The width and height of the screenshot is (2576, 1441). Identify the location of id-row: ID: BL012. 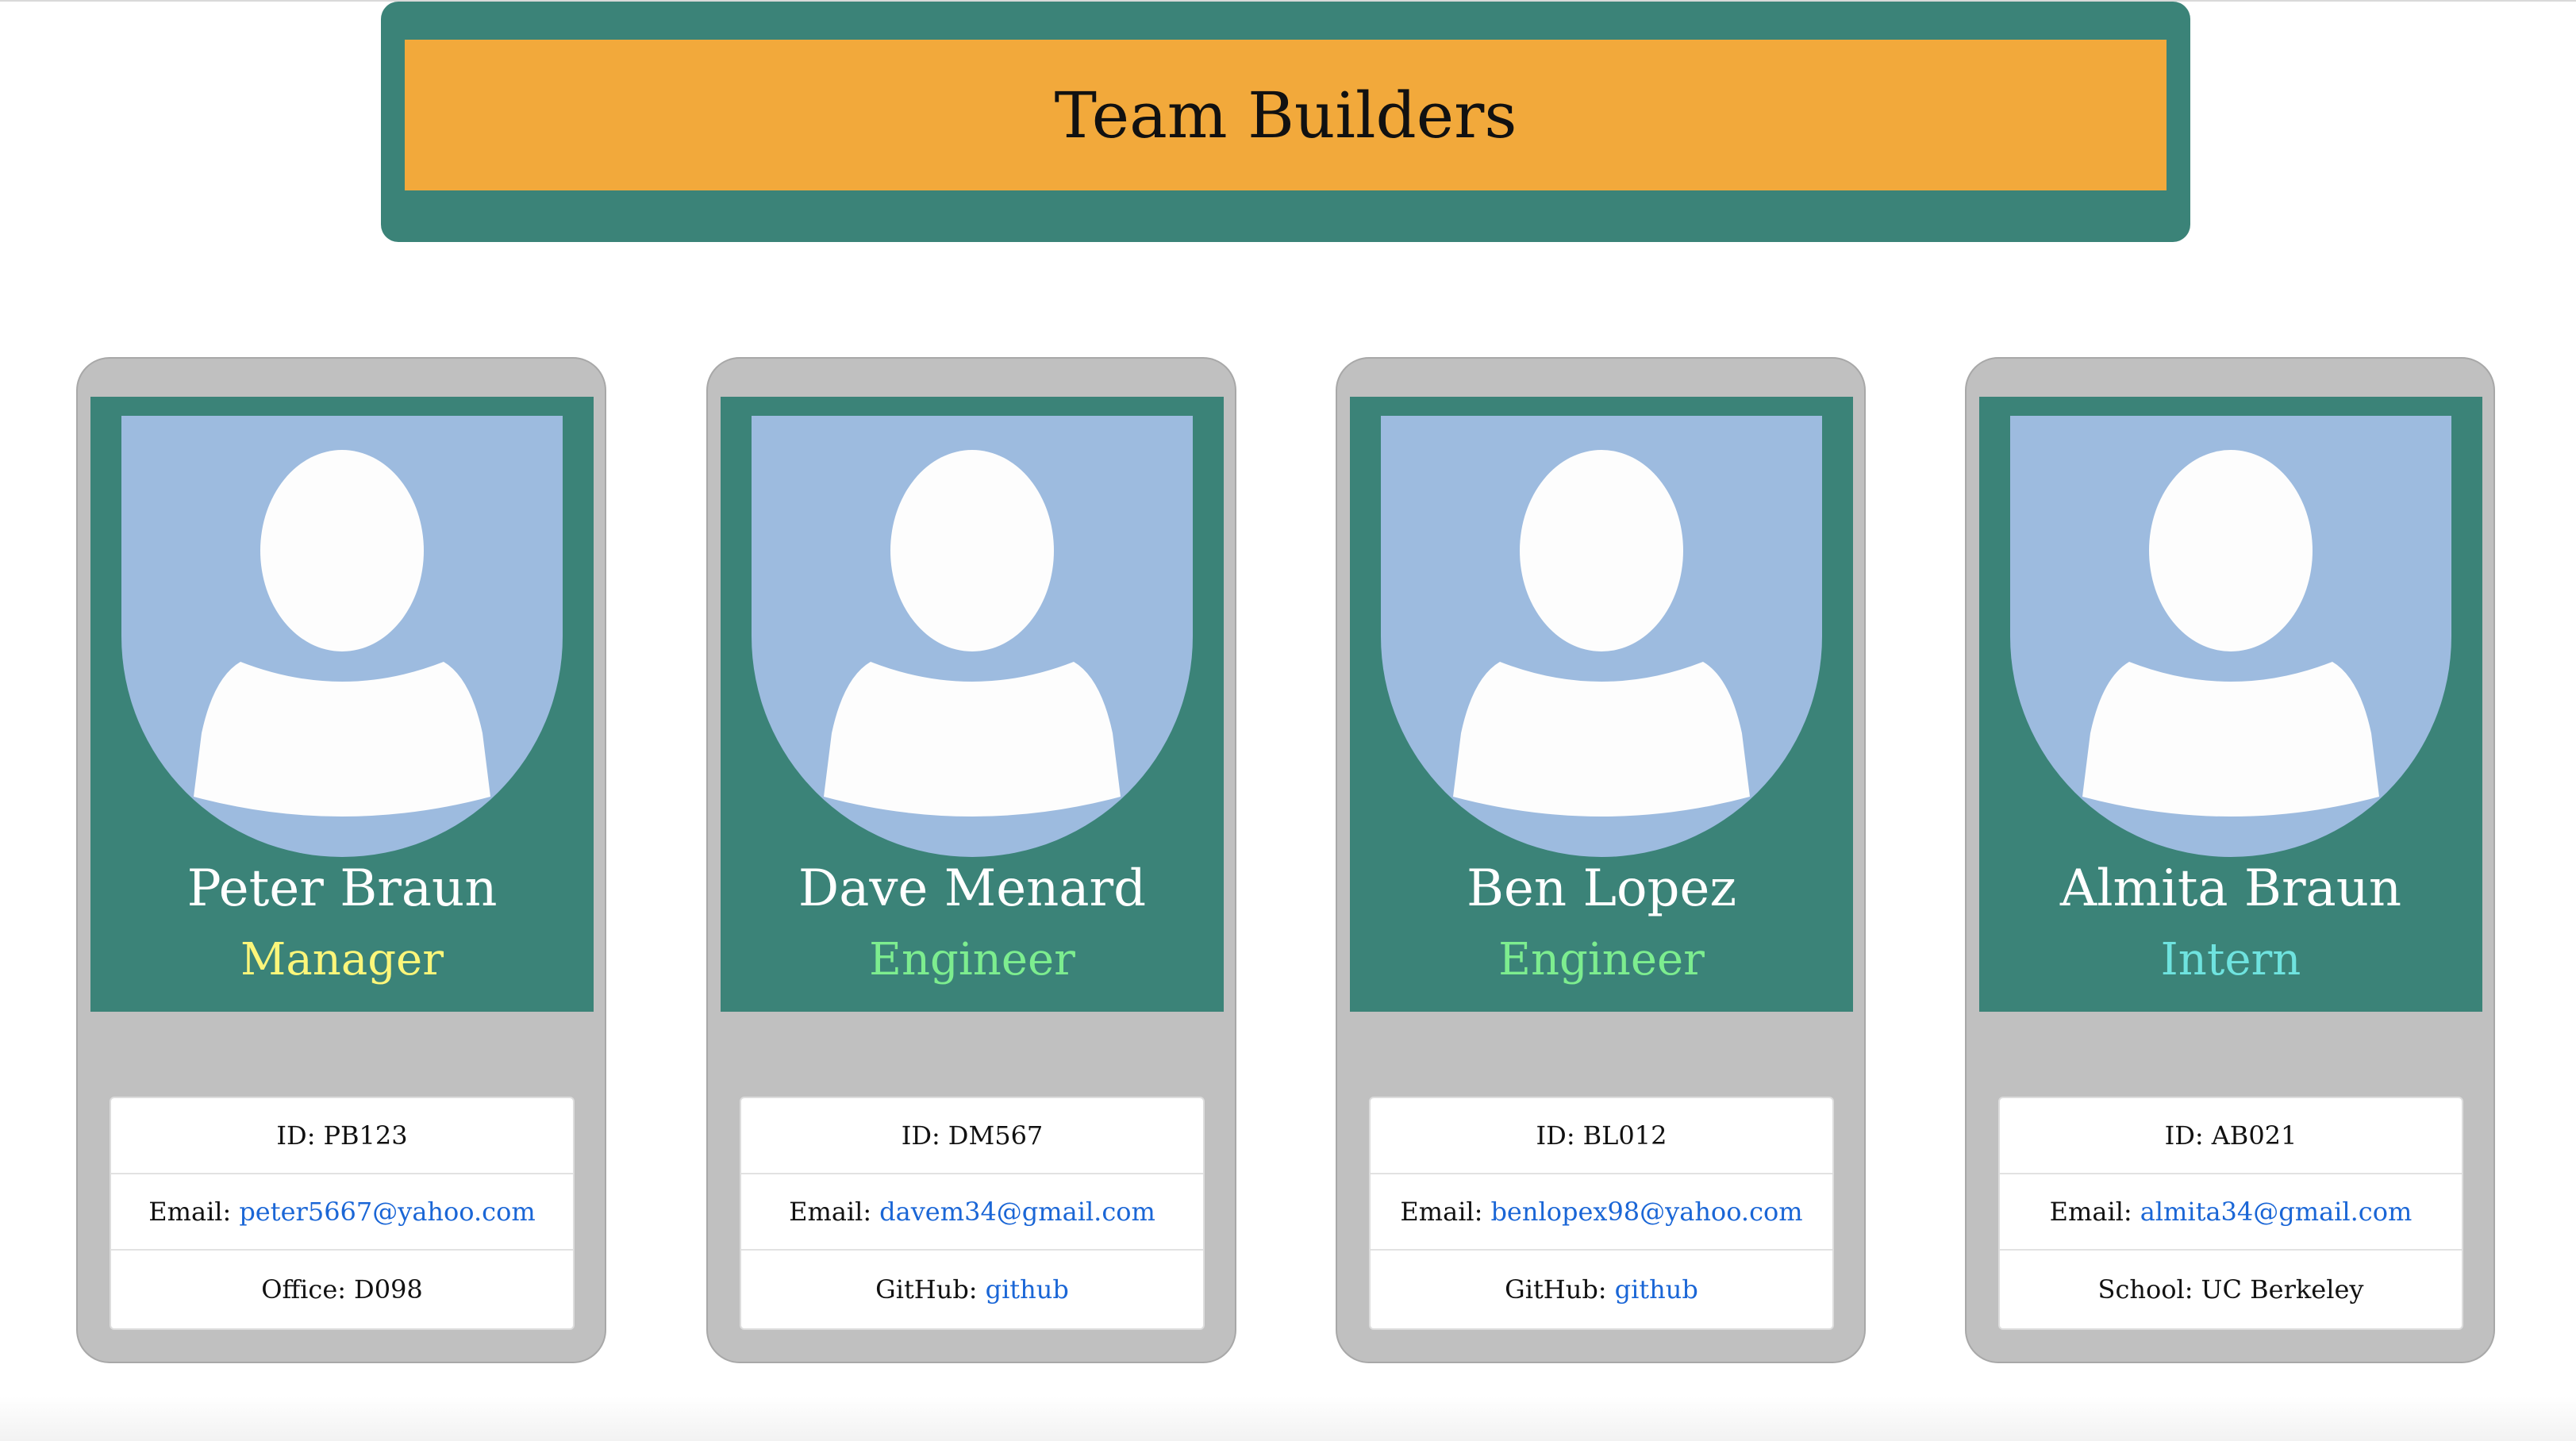
(1602, 1136).